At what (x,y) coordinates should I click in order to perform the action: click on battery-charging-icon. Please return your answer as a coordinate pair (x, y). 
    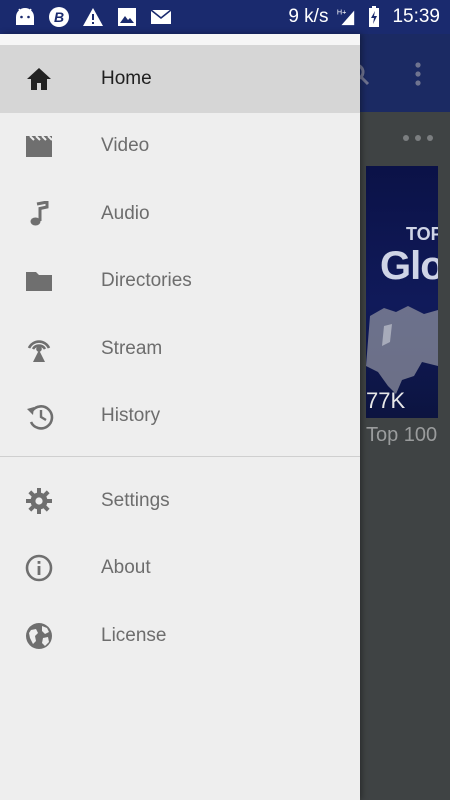
    Looking at the image, I should click on (374, 17).